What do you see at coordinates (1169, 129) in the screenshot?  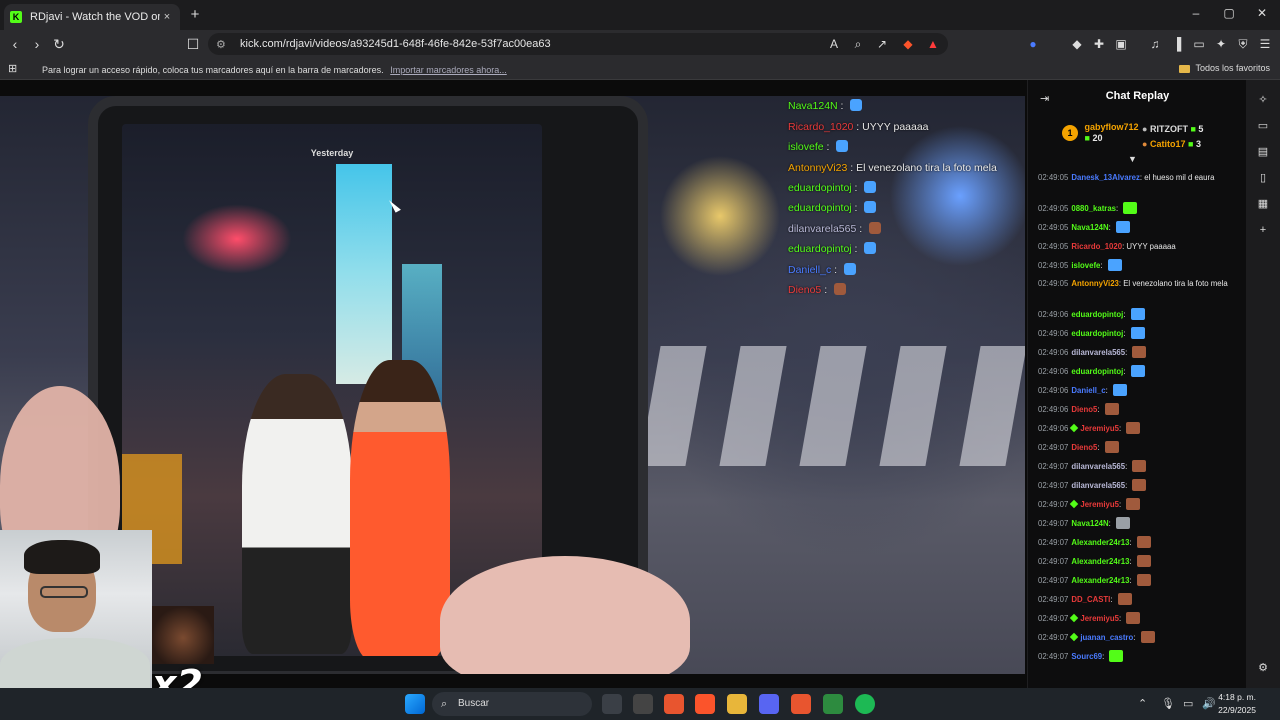 I see `leader-user: RITZOFT` at bounding box center [1169, 129].